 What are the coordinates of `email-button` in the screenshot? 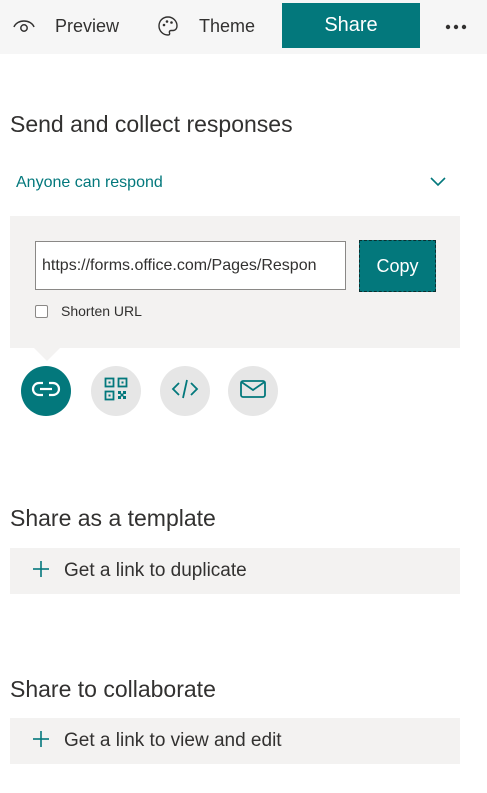 It's located at (253, 391).